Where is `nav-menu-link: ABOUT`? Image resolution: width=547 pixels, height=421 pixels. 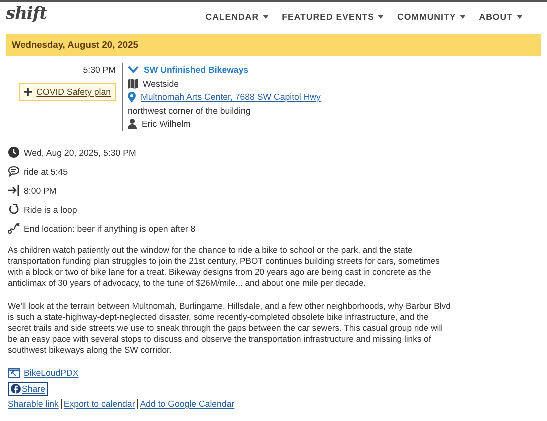 nav-menu-link: ABOUT is located at coordinates (501, 17).